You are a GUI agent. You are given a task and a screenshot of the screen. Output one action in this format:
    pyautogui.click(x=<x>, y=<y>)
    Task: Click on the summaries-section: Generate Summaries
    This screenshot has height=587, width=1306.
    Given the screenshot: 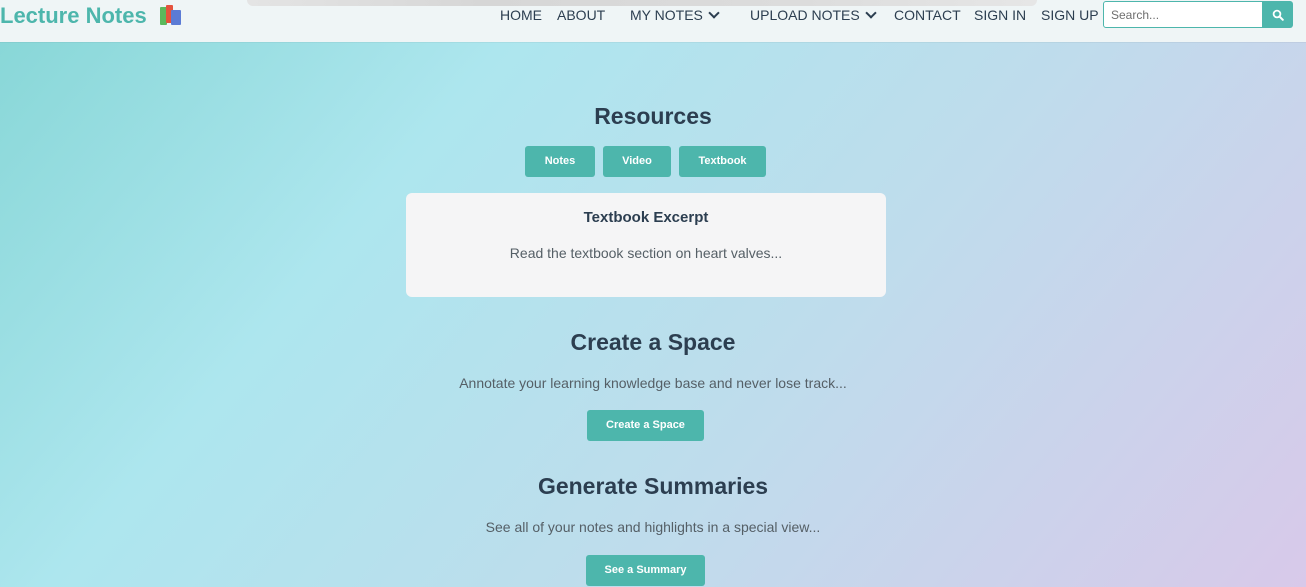 What is the action you would take?
    pyautogui.click(x=653, y=486)
    